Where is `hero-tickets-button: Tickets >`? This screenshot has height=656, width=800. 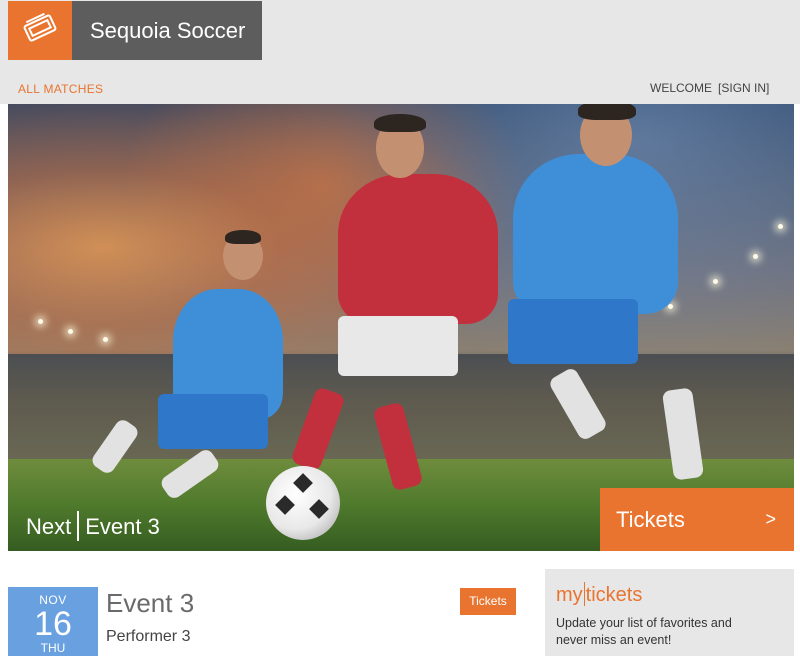 hero-tickets-button: Tickets > is located at coordinates (697, 519).